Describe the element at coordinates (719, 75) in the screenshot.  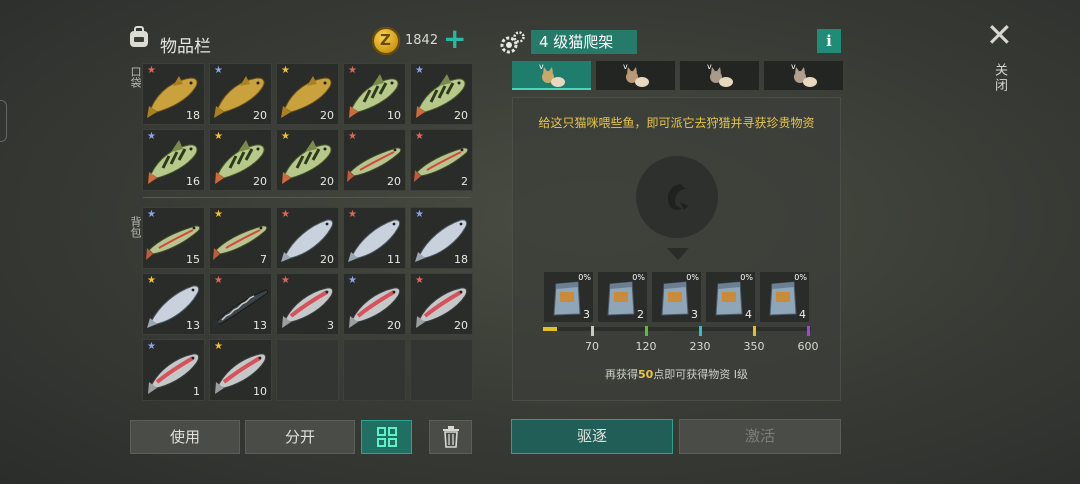
I see `cat-tab-3: v` at that location.